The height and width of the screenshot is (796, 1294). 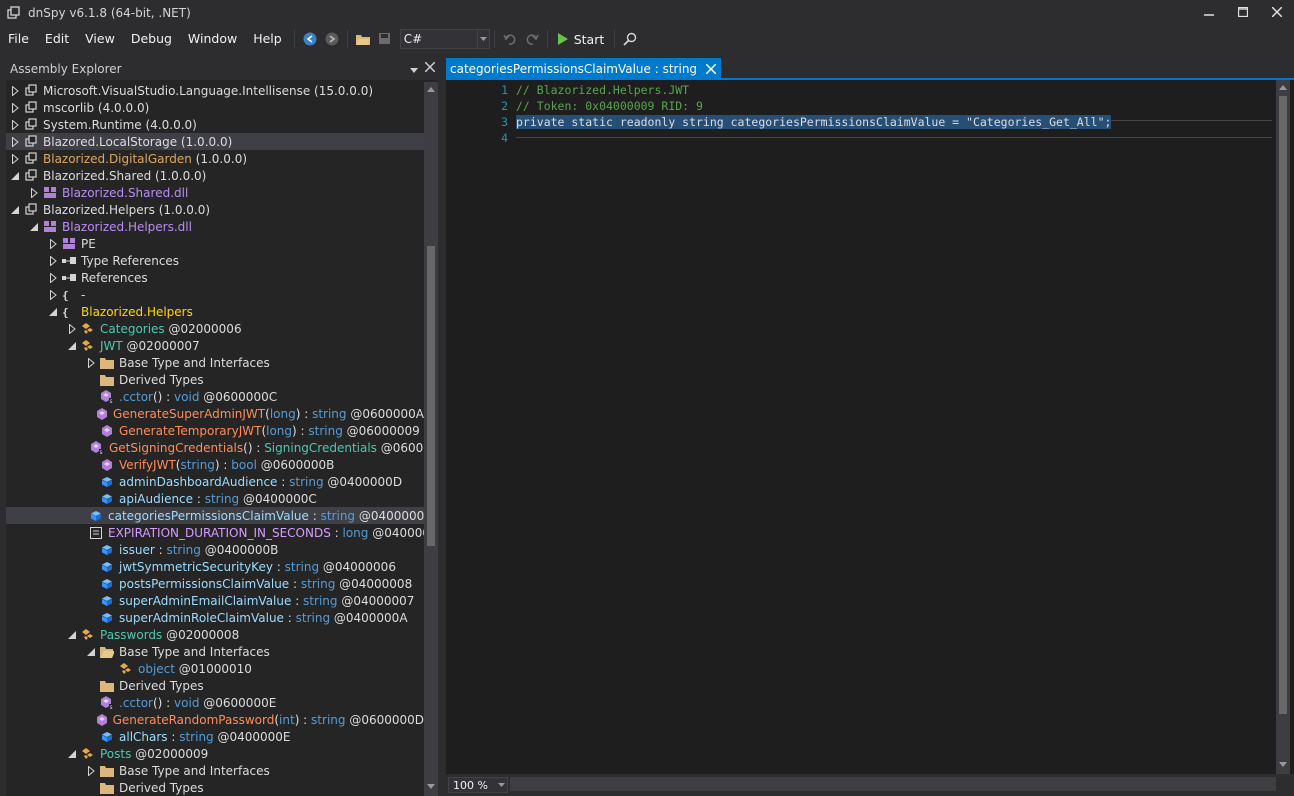 What do you see at coordinates (215, 158) in the screenshot?
I see `tree-node: Blazorized.DigitalGarden (1.0.0.0)` at bounding box center [215, 158].